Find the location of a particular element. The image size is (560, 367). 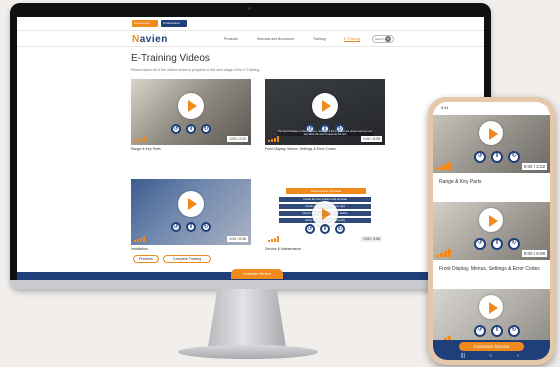

camera-icon is located at coordinates (249, 8).